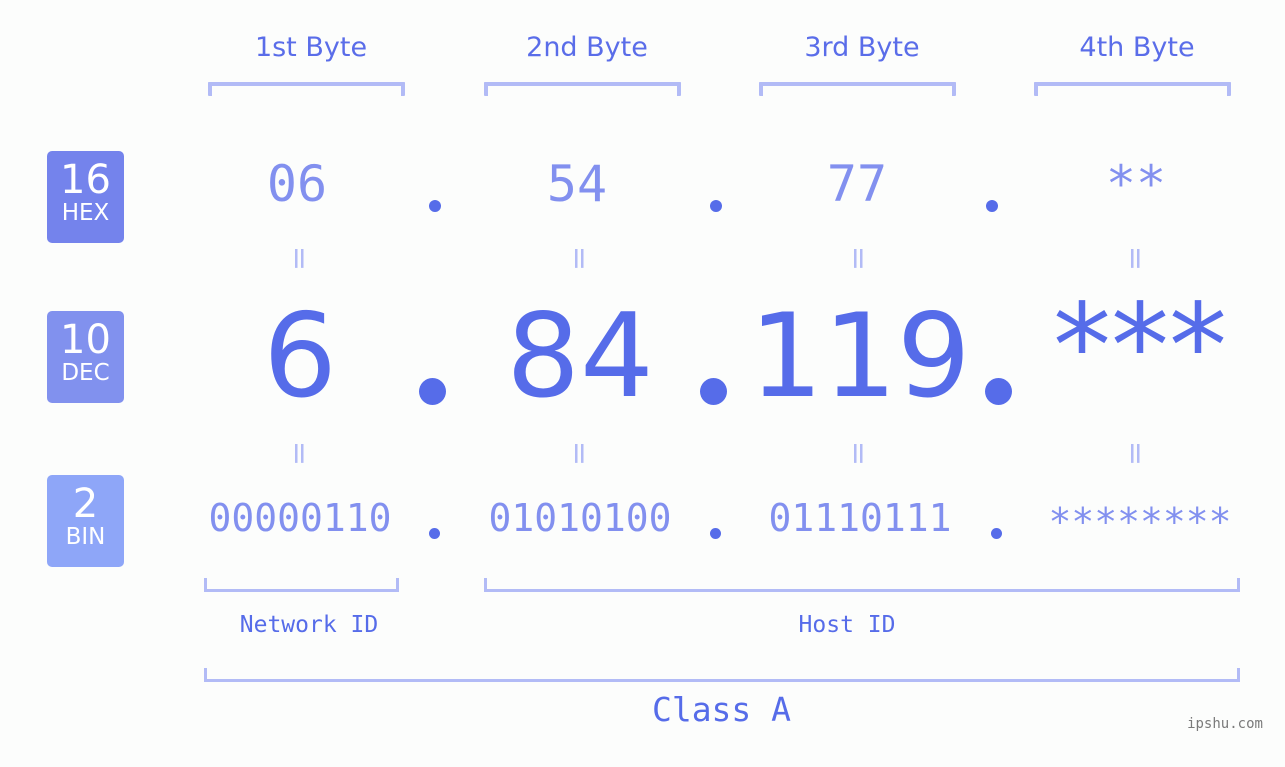  Describe the element at coordinates (85, 213) in the screenshot. I see `hex-badge-label: HEX` at that location.